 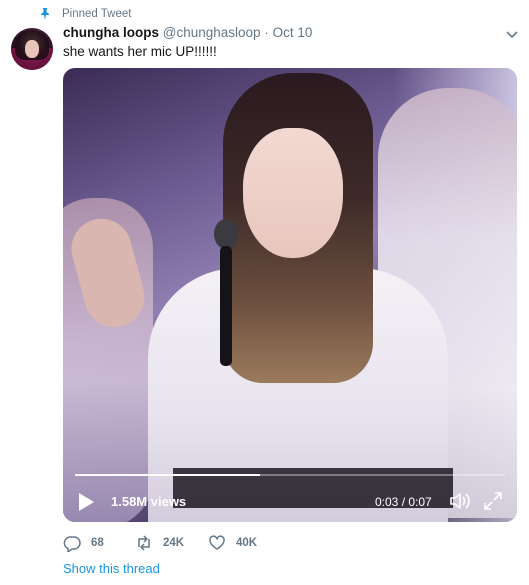 What do you see at coordinates (149, 501) in the screenshot?
I see `view-count: 1.58M views` at bounding box center [149, 501].